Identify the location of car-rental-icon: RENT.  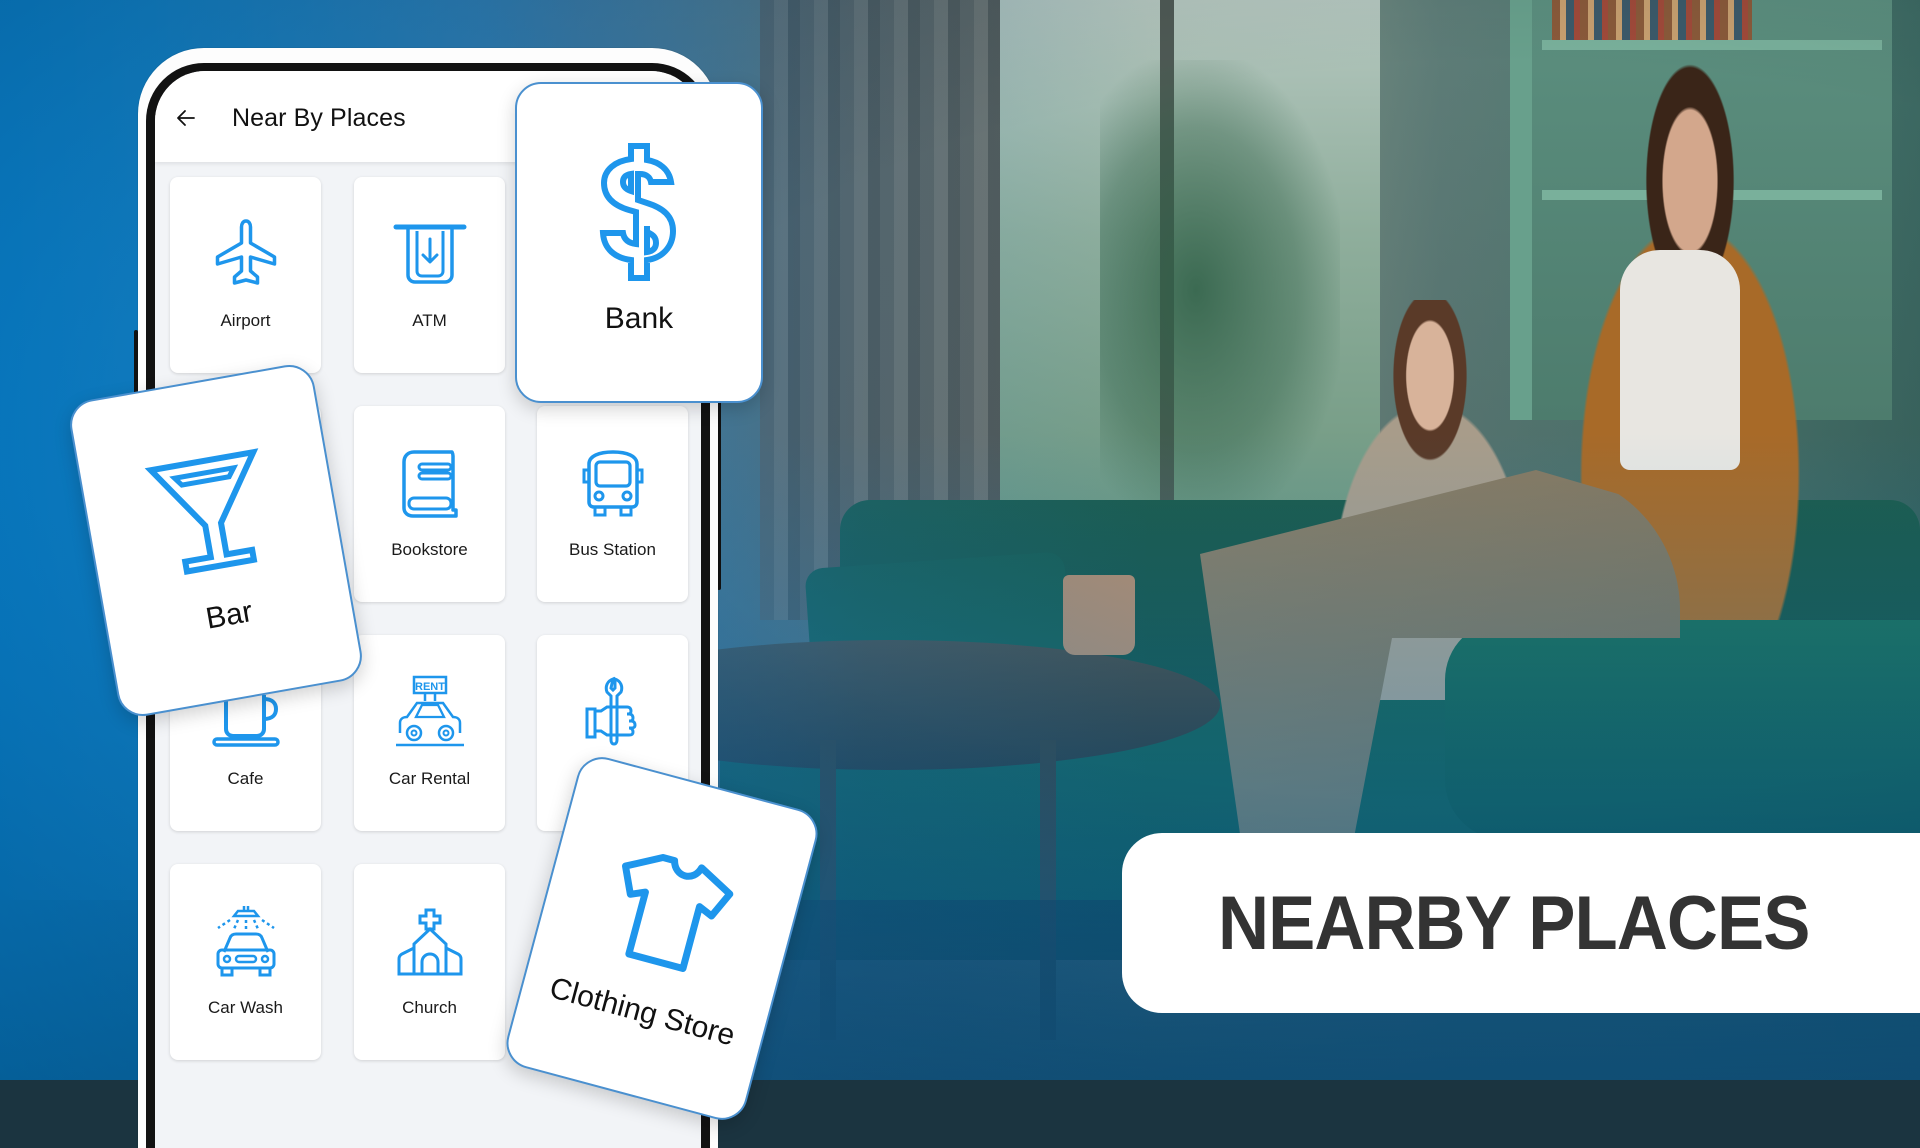
(430, 713).